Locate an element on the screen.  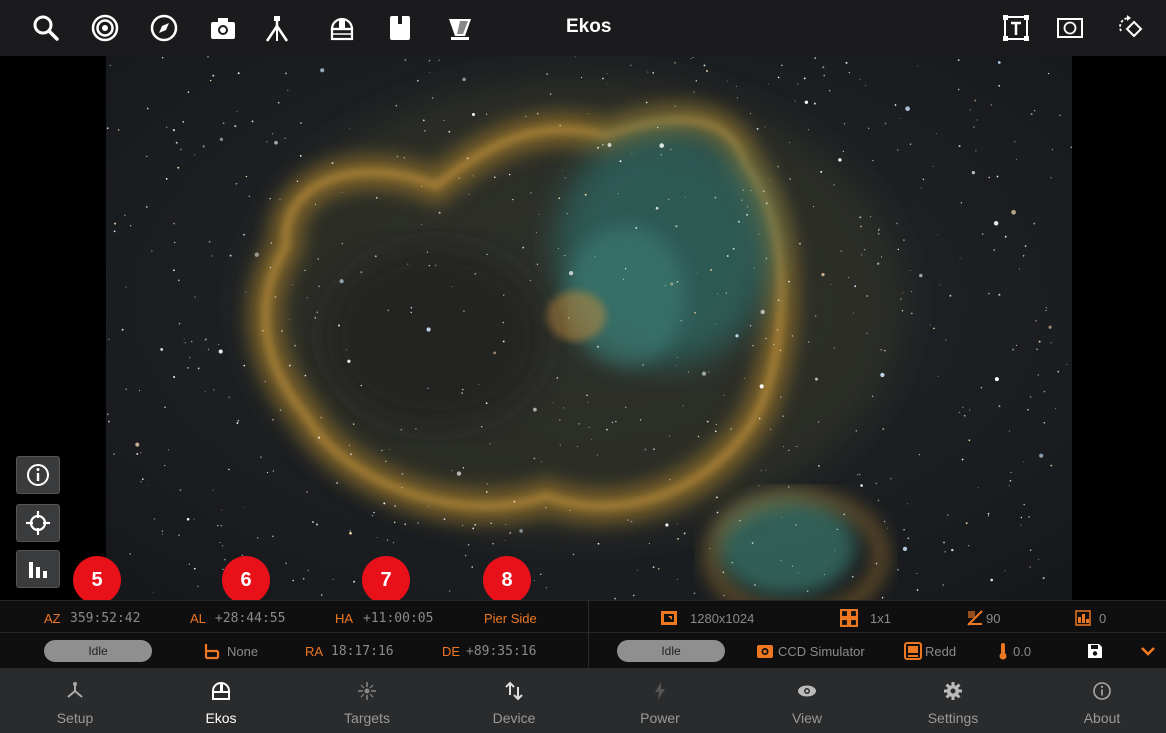
filter-wheel-icon is located at coordinates (400, 28).